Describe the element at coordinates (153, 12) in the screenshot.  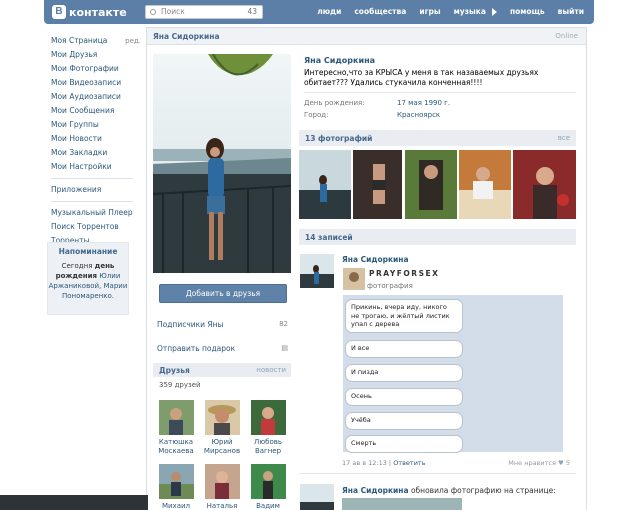
I see `search-icon` at that location.